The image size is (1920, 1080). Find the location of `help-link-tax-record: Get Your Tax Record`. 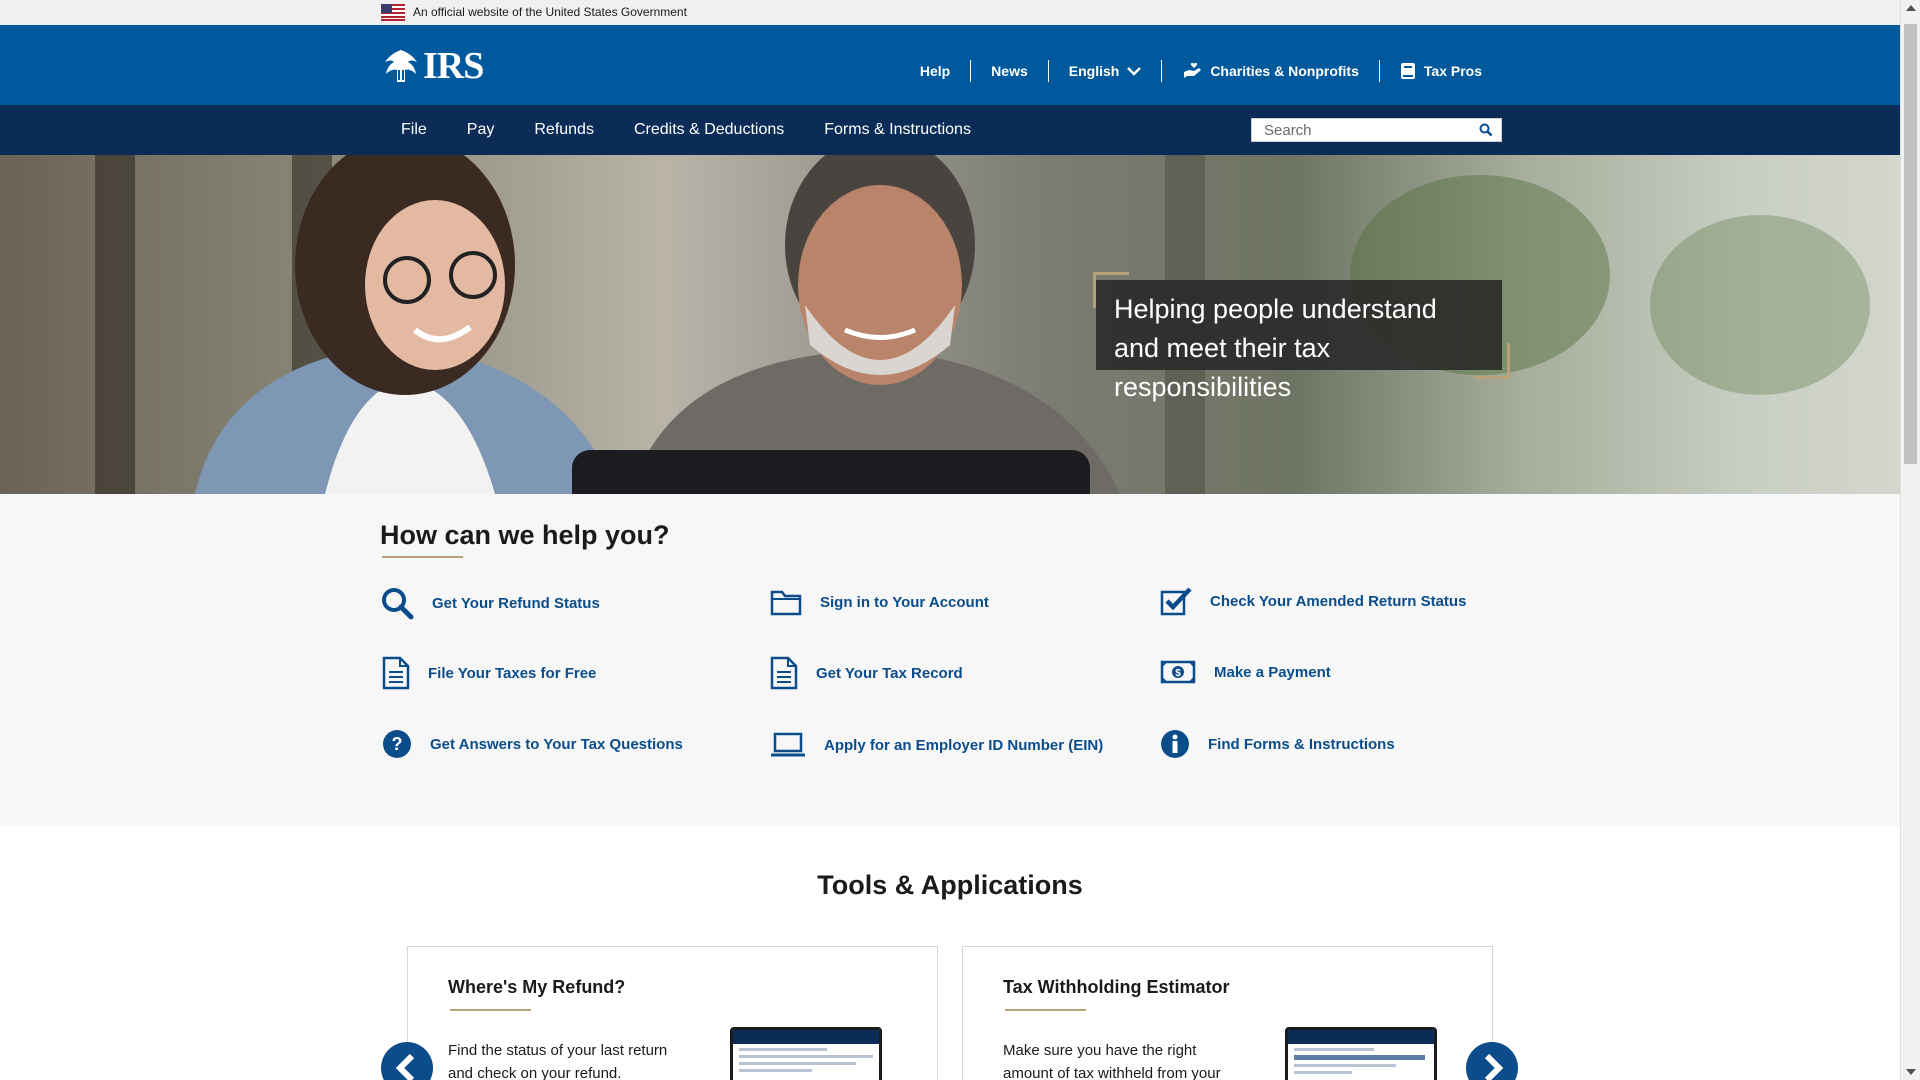

help-link-tax-record: Get Your Tax Record is located at coordinates (866, 673).